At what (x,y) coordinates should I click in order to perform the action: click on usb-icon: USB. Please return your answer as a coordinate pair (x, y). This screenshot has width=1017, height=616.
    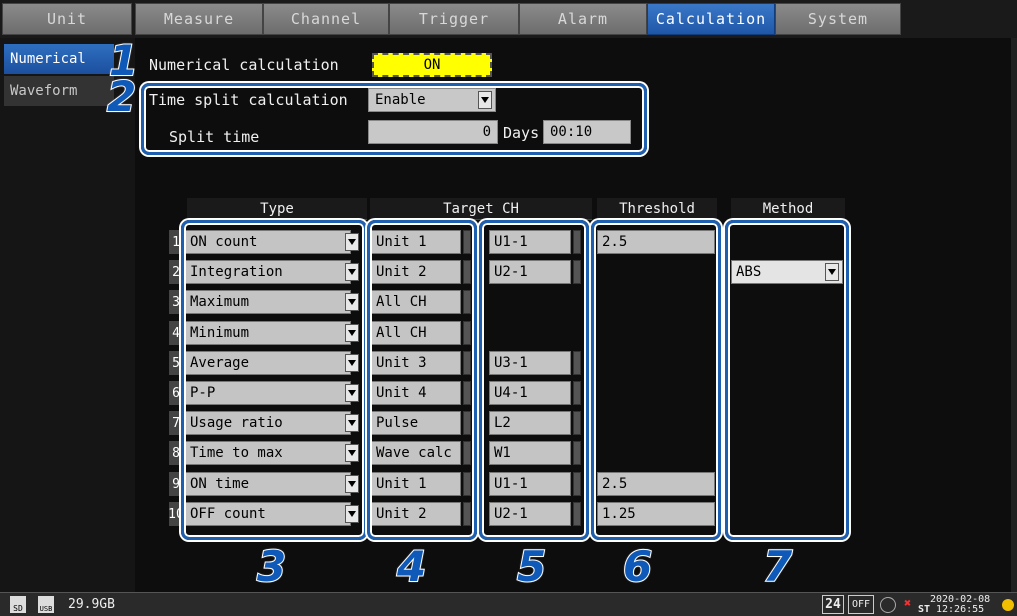
    Looking at the image, I should click on (46, 604).